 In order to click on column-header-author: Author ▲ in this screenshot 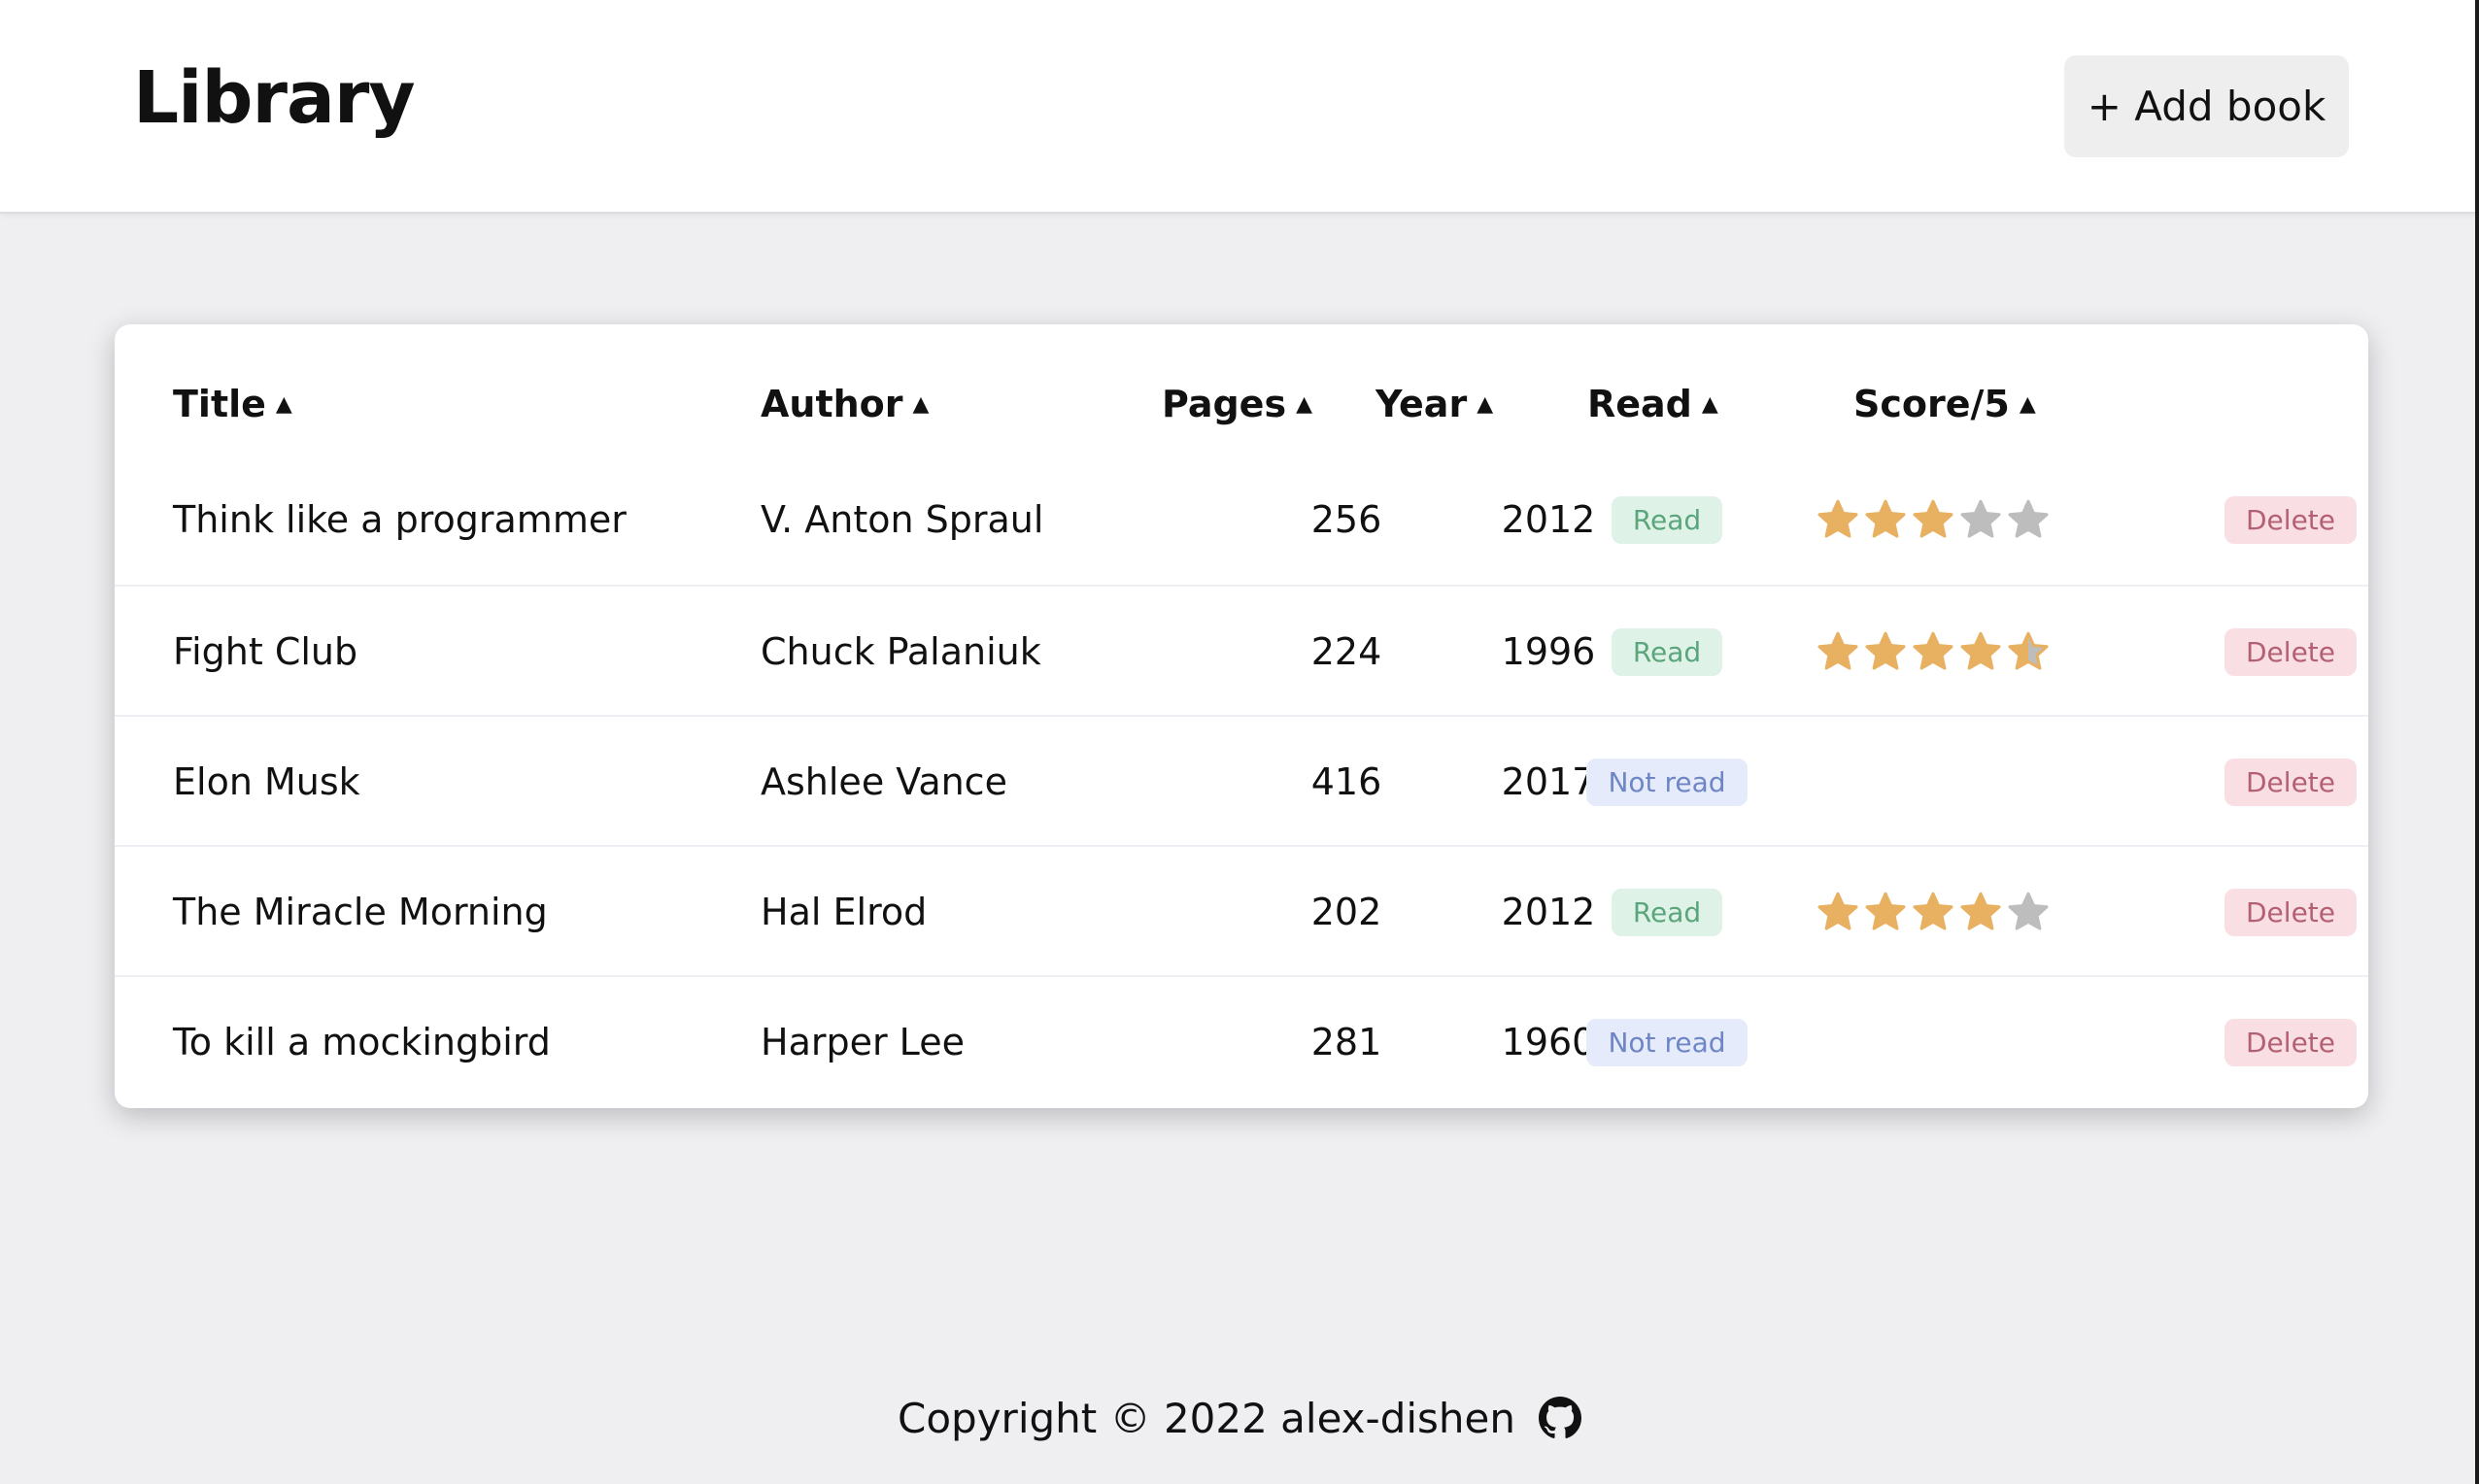, I will do `click(845, 404)`.